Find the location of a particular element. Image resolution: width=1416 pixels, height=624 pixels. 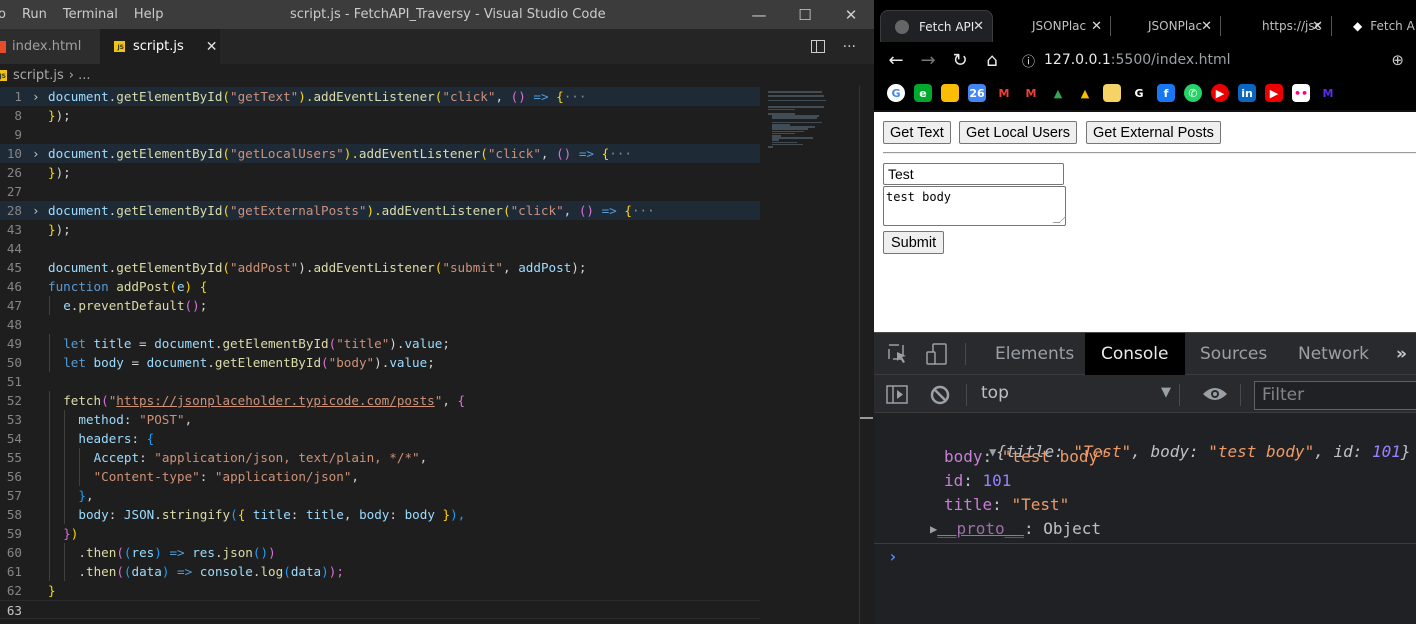

code-line: 60 .then((res) => res.json()) is located at coordinates (380, 552).